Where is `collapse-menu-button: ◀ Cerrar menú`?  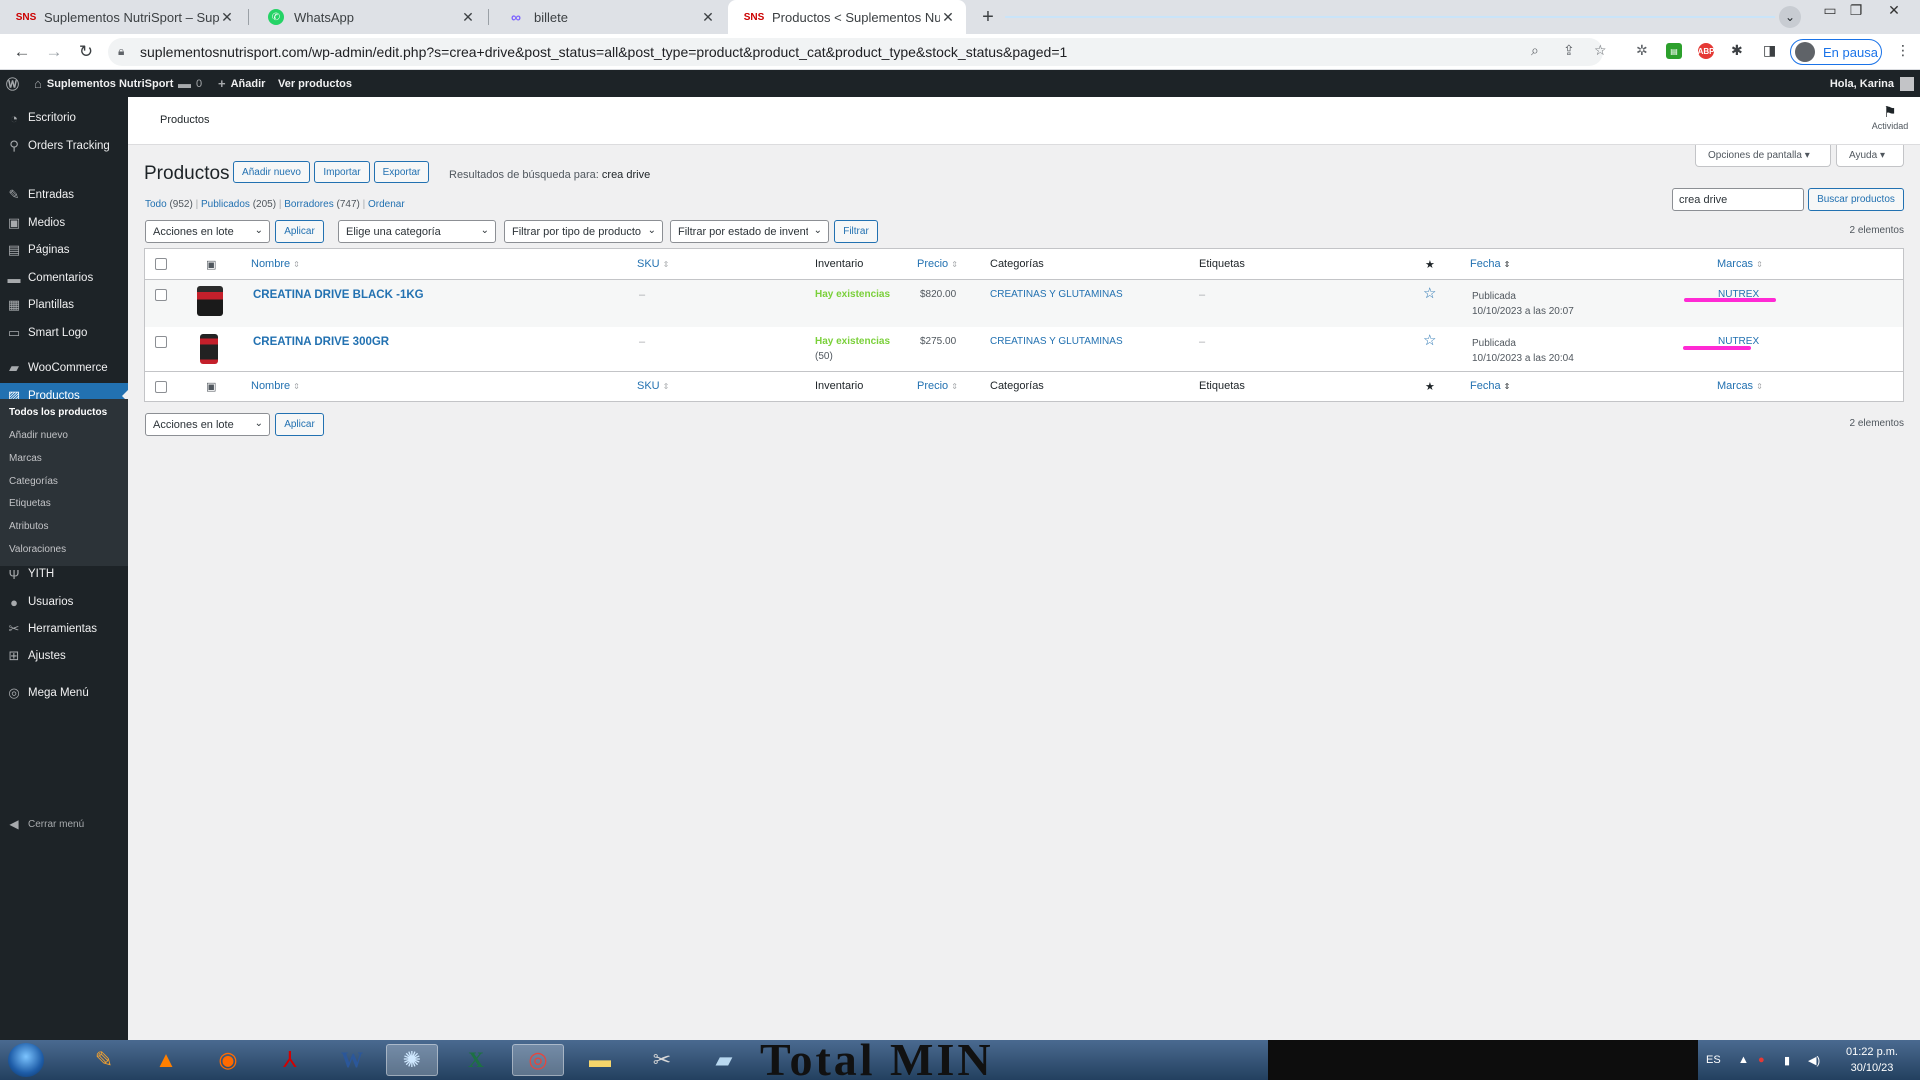 collapse-menu-button: ◀ Cerrar menú is located at coordinates (64, 824).